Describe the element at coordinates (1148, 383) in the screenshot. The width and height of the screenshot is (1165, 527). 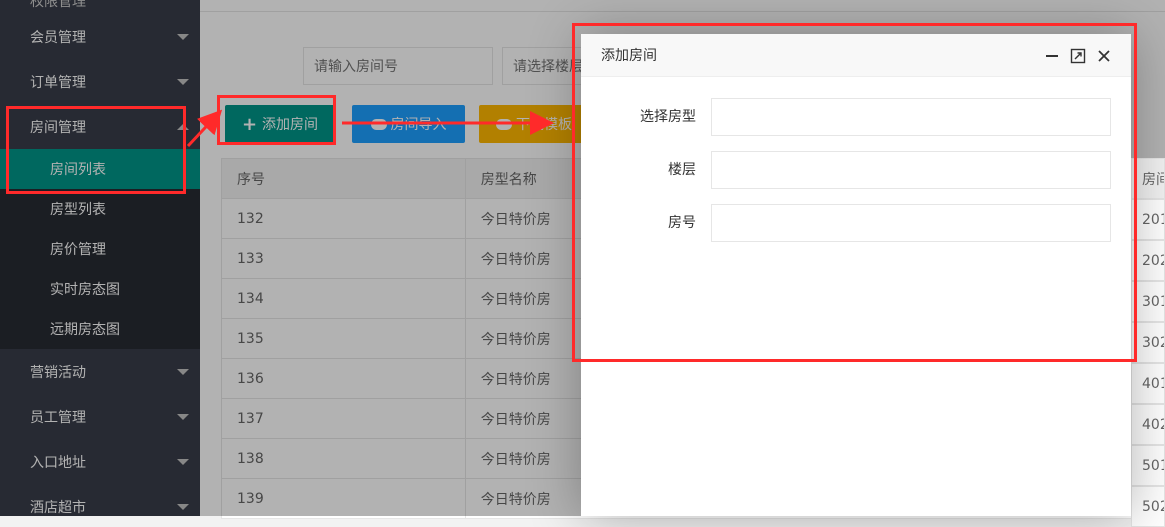
I see `cell-room: 401` at that location.